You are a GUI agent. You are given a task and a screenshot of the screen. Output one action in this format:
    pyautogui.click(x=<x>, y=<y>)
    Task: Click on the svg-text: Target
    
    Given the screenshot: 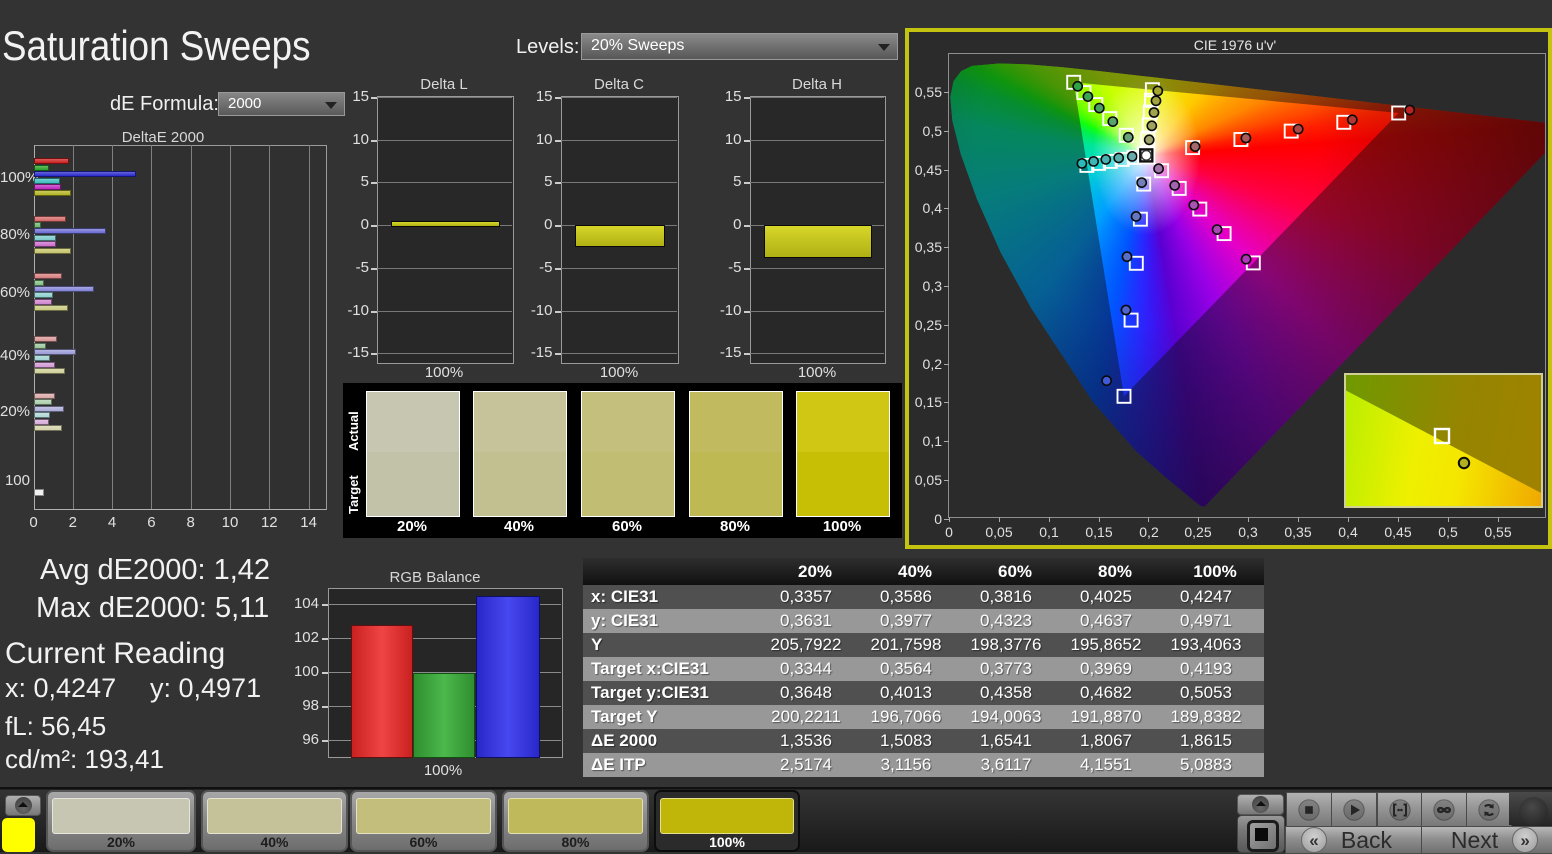 What is the action you would take?
    pyautogui.click(x=353, y=494)
    